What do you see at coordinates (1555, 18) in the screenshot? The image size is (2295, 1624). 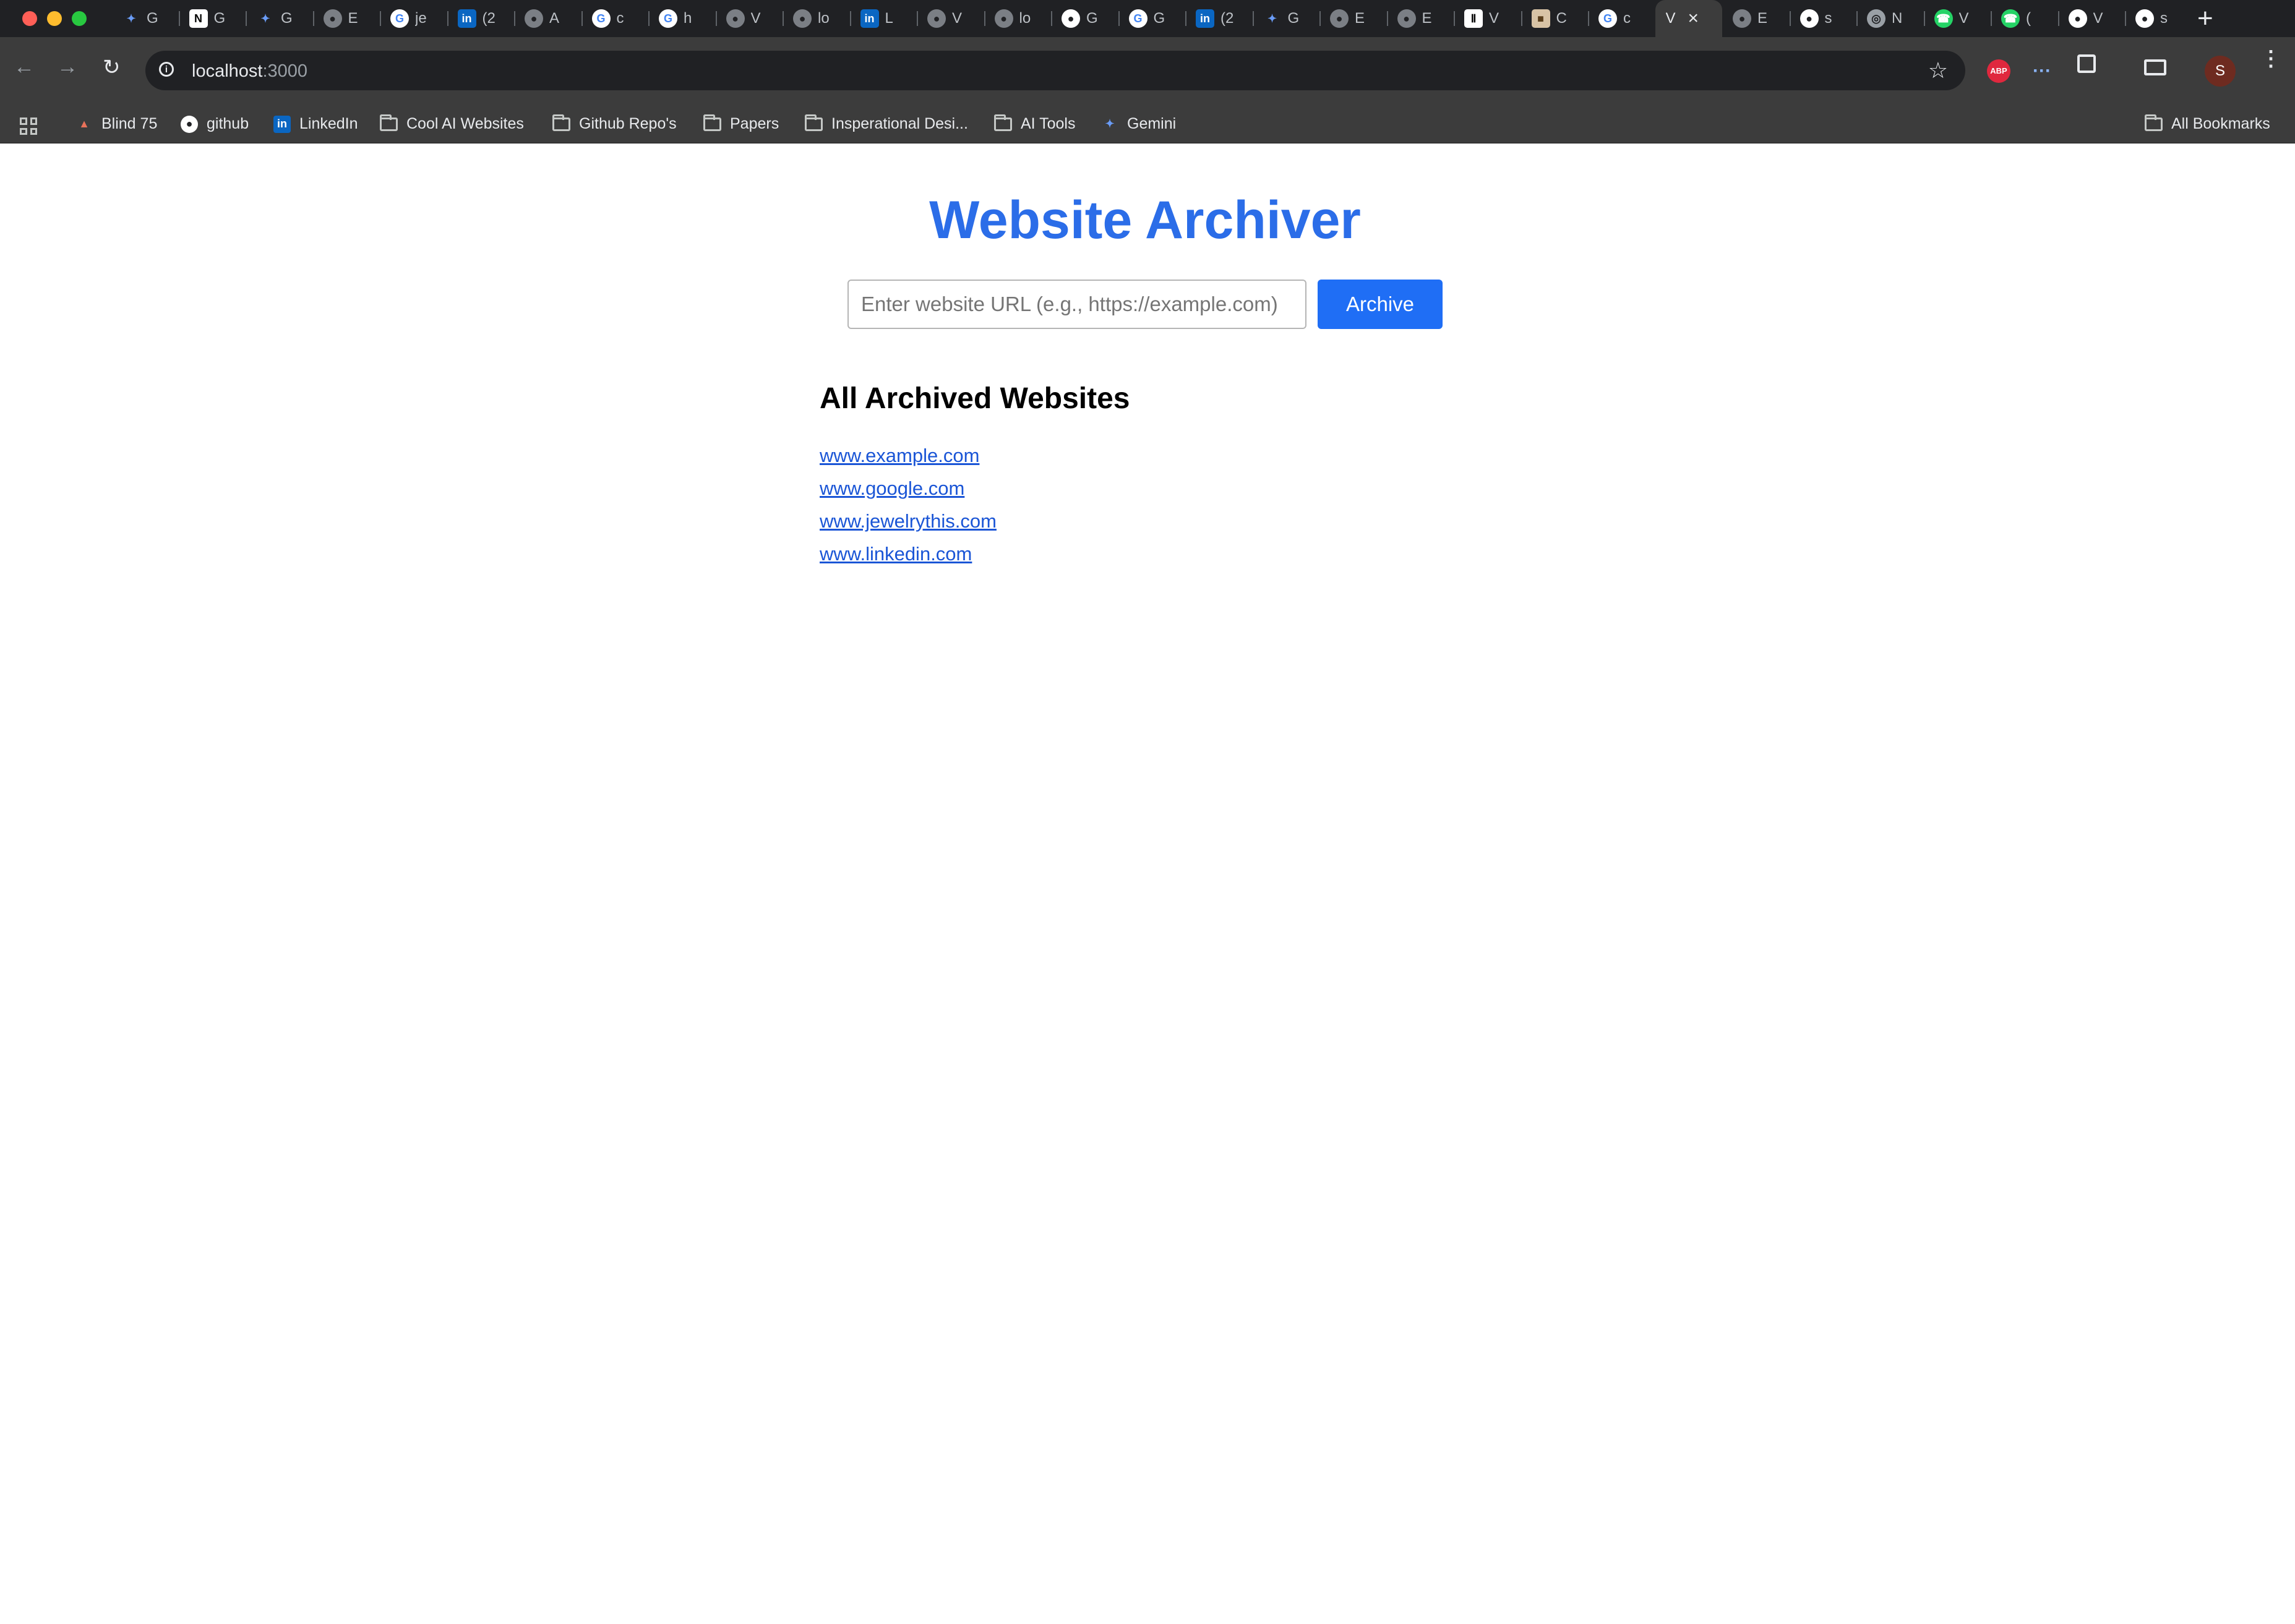 I see `browser-tab: ■ C` at bounding box center [1555, 18].